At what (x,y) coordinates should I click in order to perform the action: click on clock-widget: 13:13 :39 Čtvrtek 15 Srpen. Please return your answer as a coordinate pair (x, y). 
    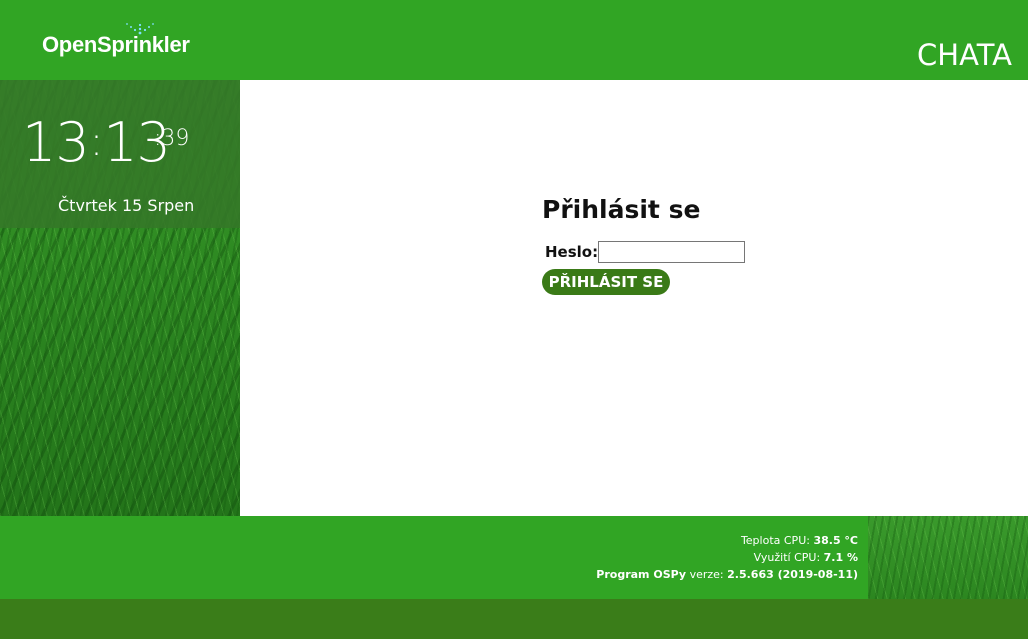
    Looking at the image, I should click on (120, 154).